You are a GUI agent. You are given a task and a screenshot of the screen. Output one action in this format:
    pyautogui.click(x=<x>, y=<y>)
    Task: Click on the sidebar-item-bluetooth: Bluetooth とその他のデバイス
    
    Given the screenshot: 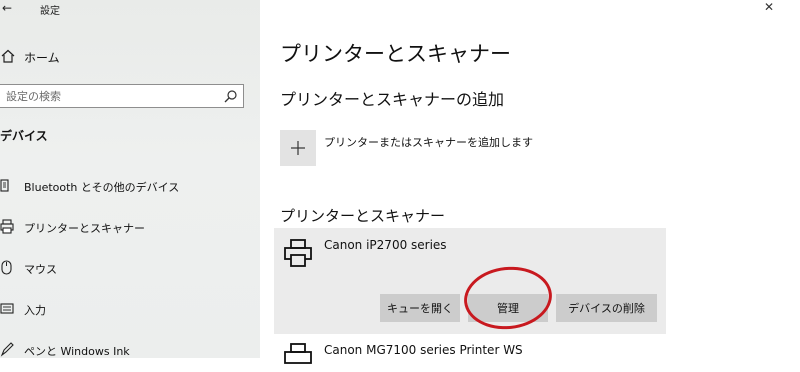 What is the action you would take?
    pyautogui.click(x=130, y=186)
    